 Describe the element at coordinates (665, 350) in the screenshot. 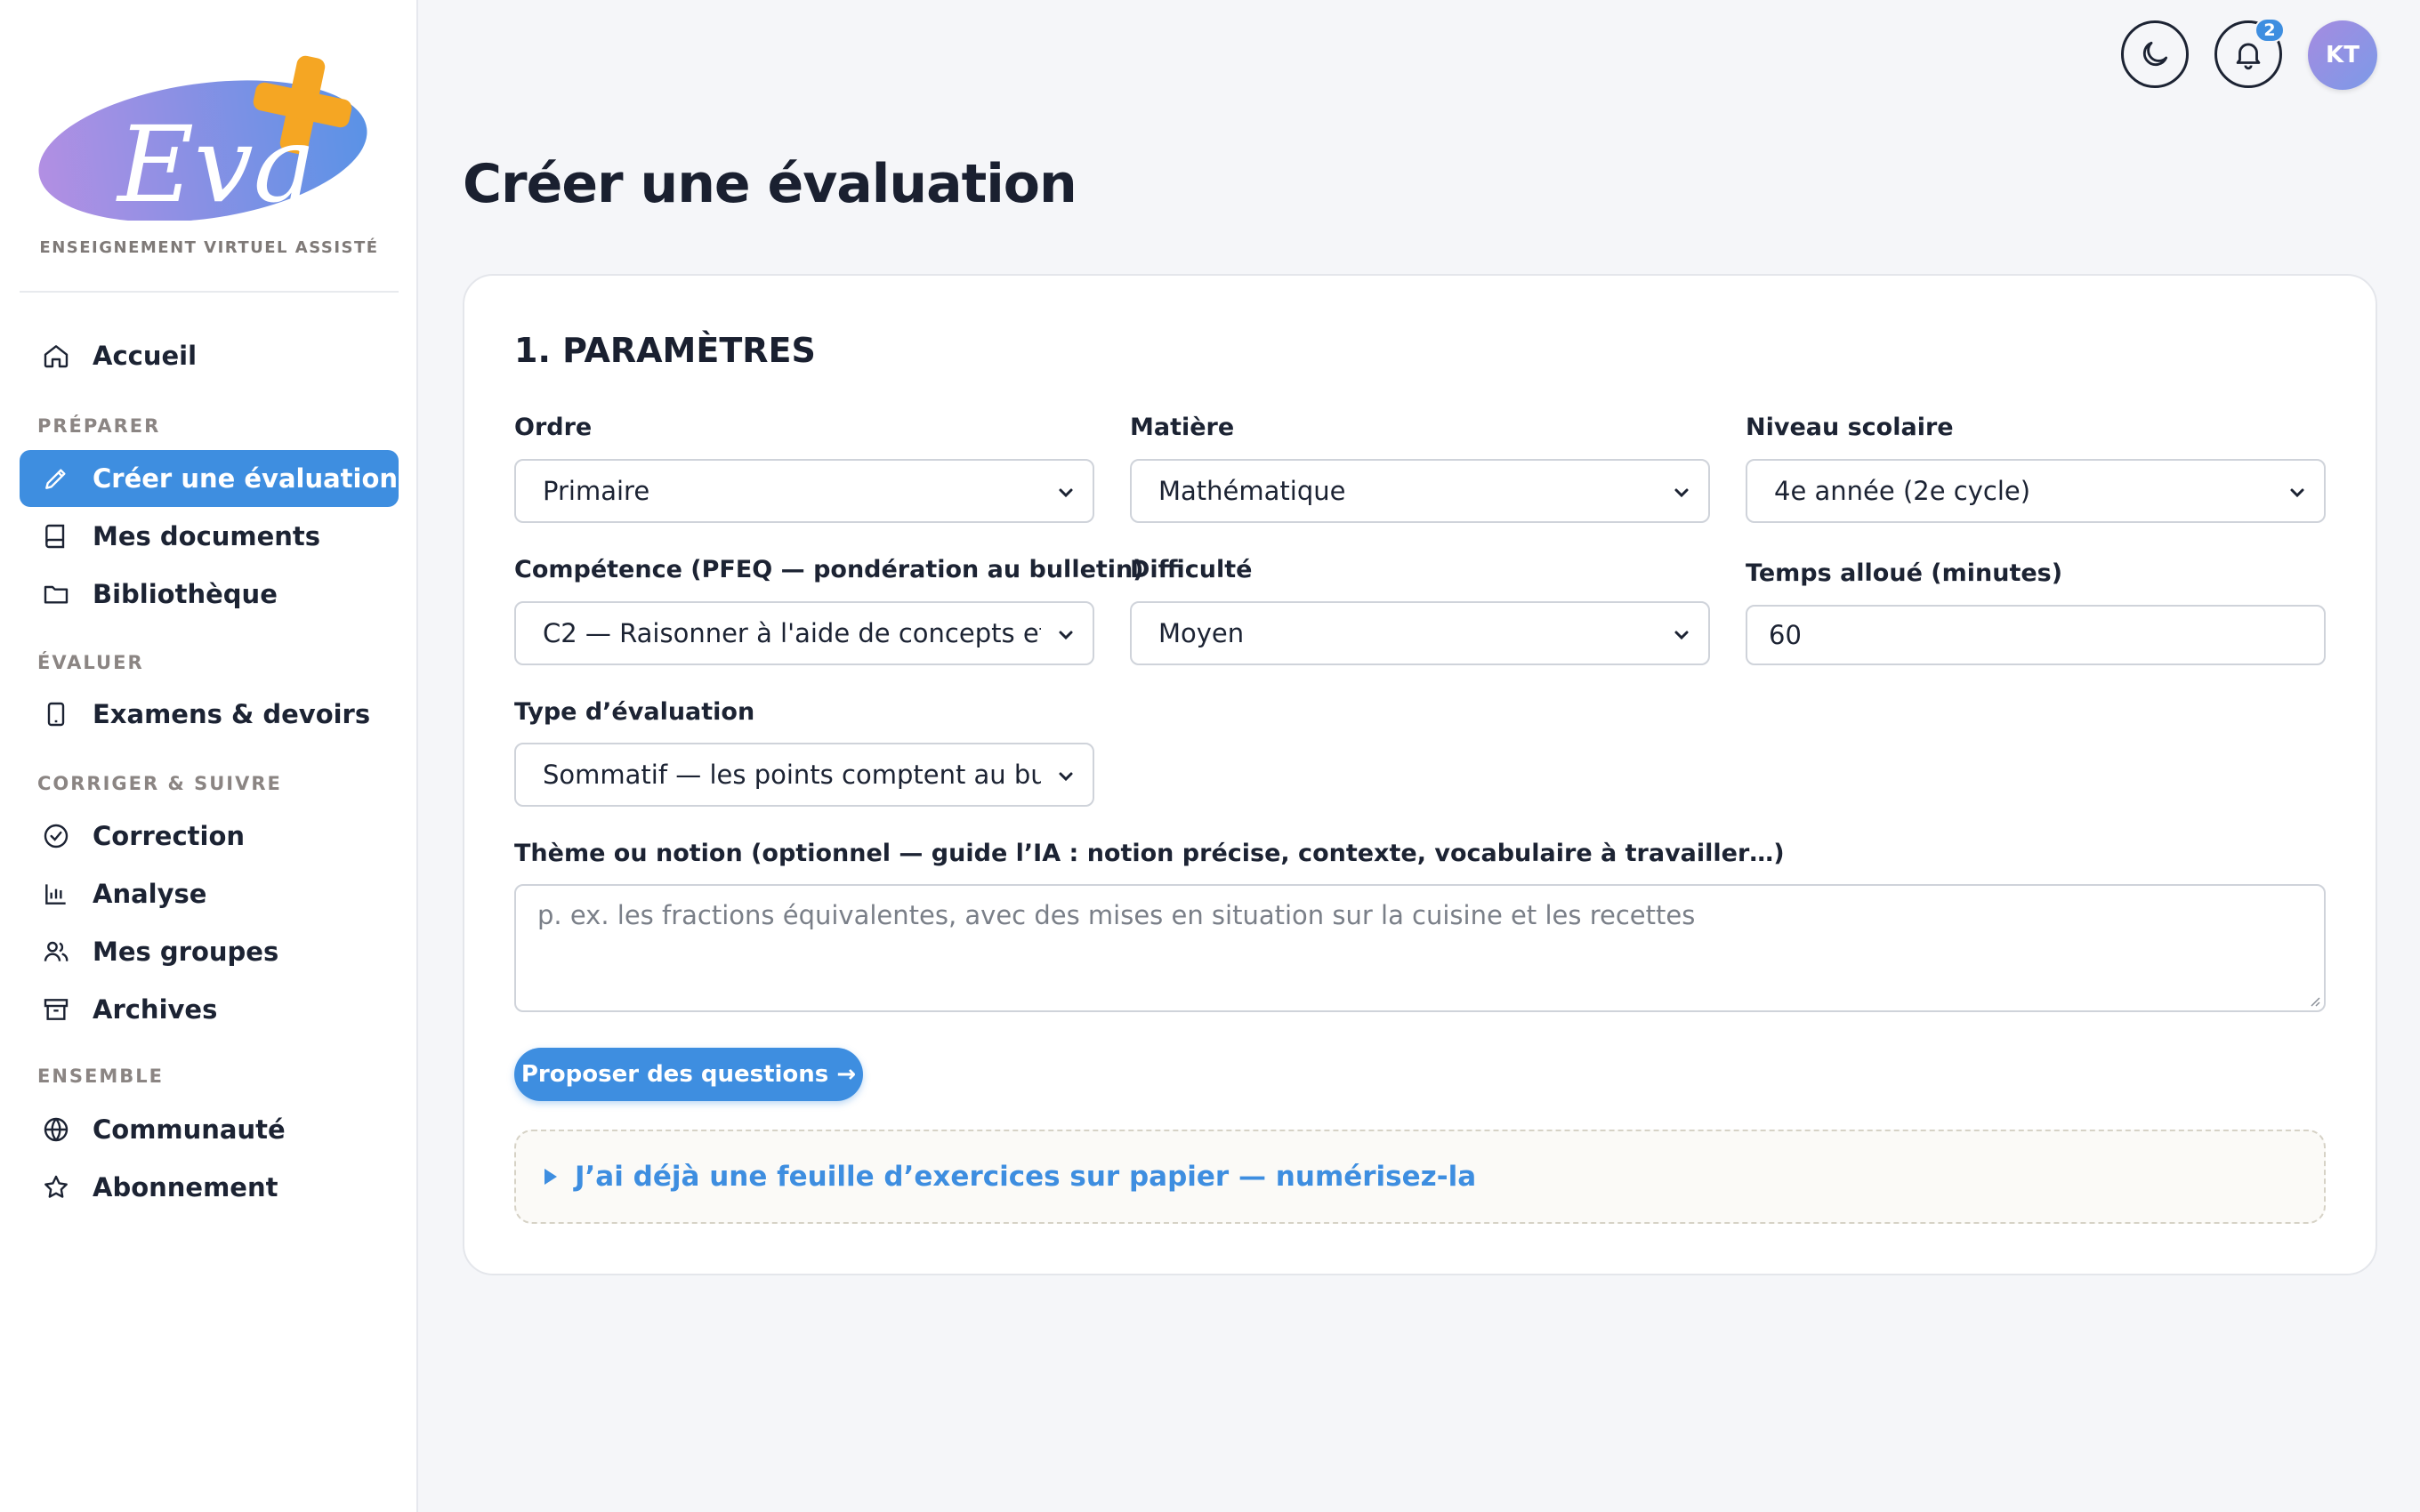

I see `section-title: 1. PARAMÈTRES` at that location.